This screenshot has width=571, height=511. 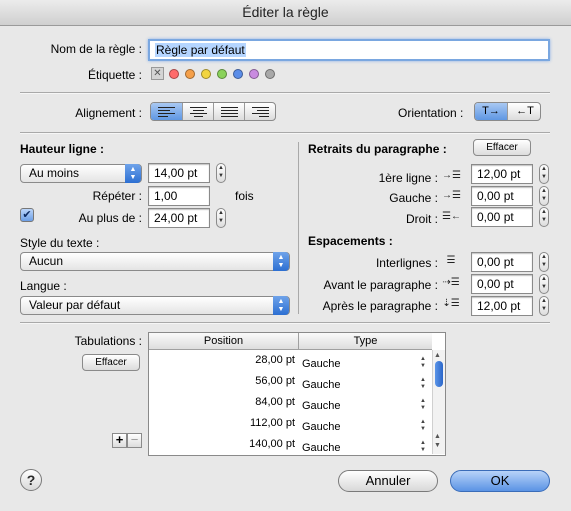 I want to click on scroll-up-icon: ▲, so click(x=437, y=355).